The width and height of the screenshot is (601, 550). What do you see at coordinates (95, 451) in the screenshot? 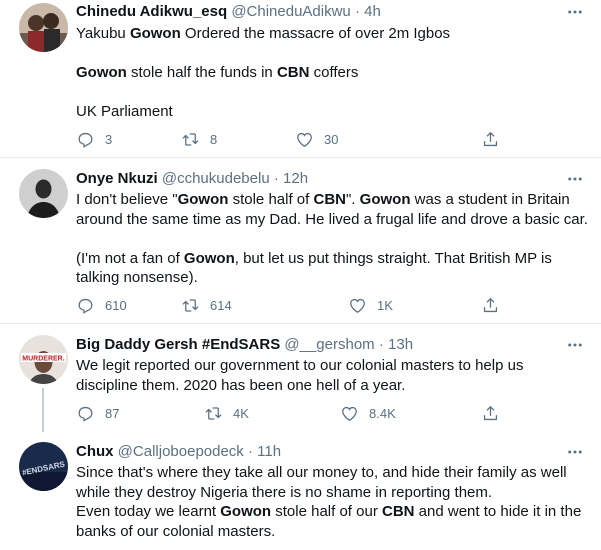
I see `display-name: Chux` at bounding box center [95, 451].